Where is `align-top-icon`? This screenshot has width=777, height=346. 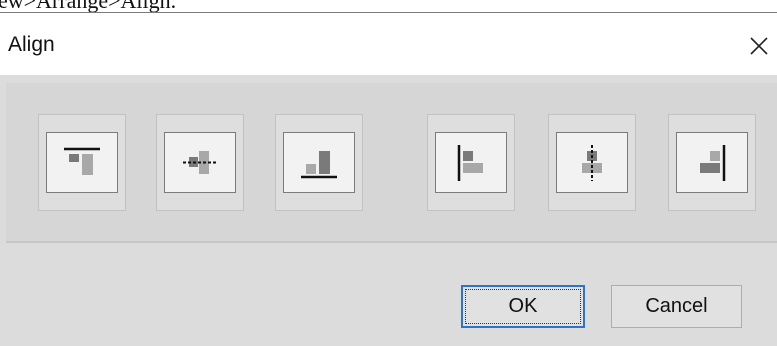
align-top-icon is located at coordinates (82, 161).